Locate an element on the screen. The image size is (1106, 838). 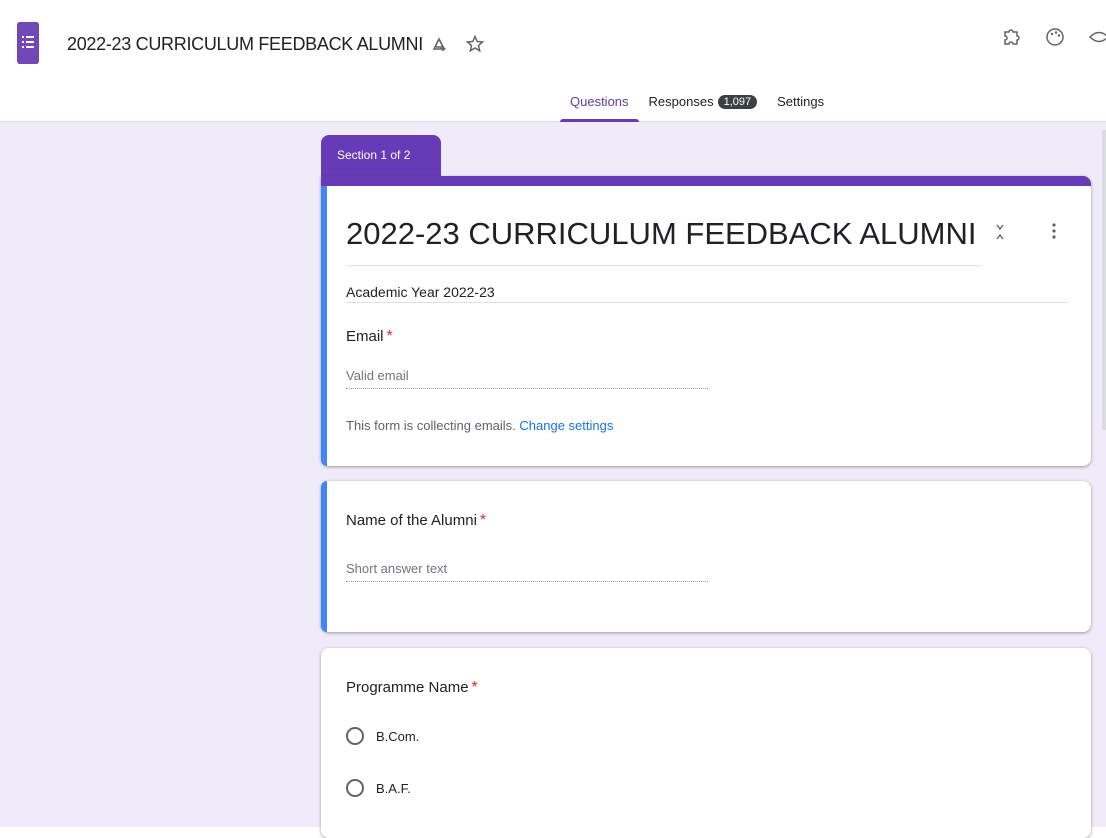
radio-option-label: B.A.F. is located at coordinates (393, 788).